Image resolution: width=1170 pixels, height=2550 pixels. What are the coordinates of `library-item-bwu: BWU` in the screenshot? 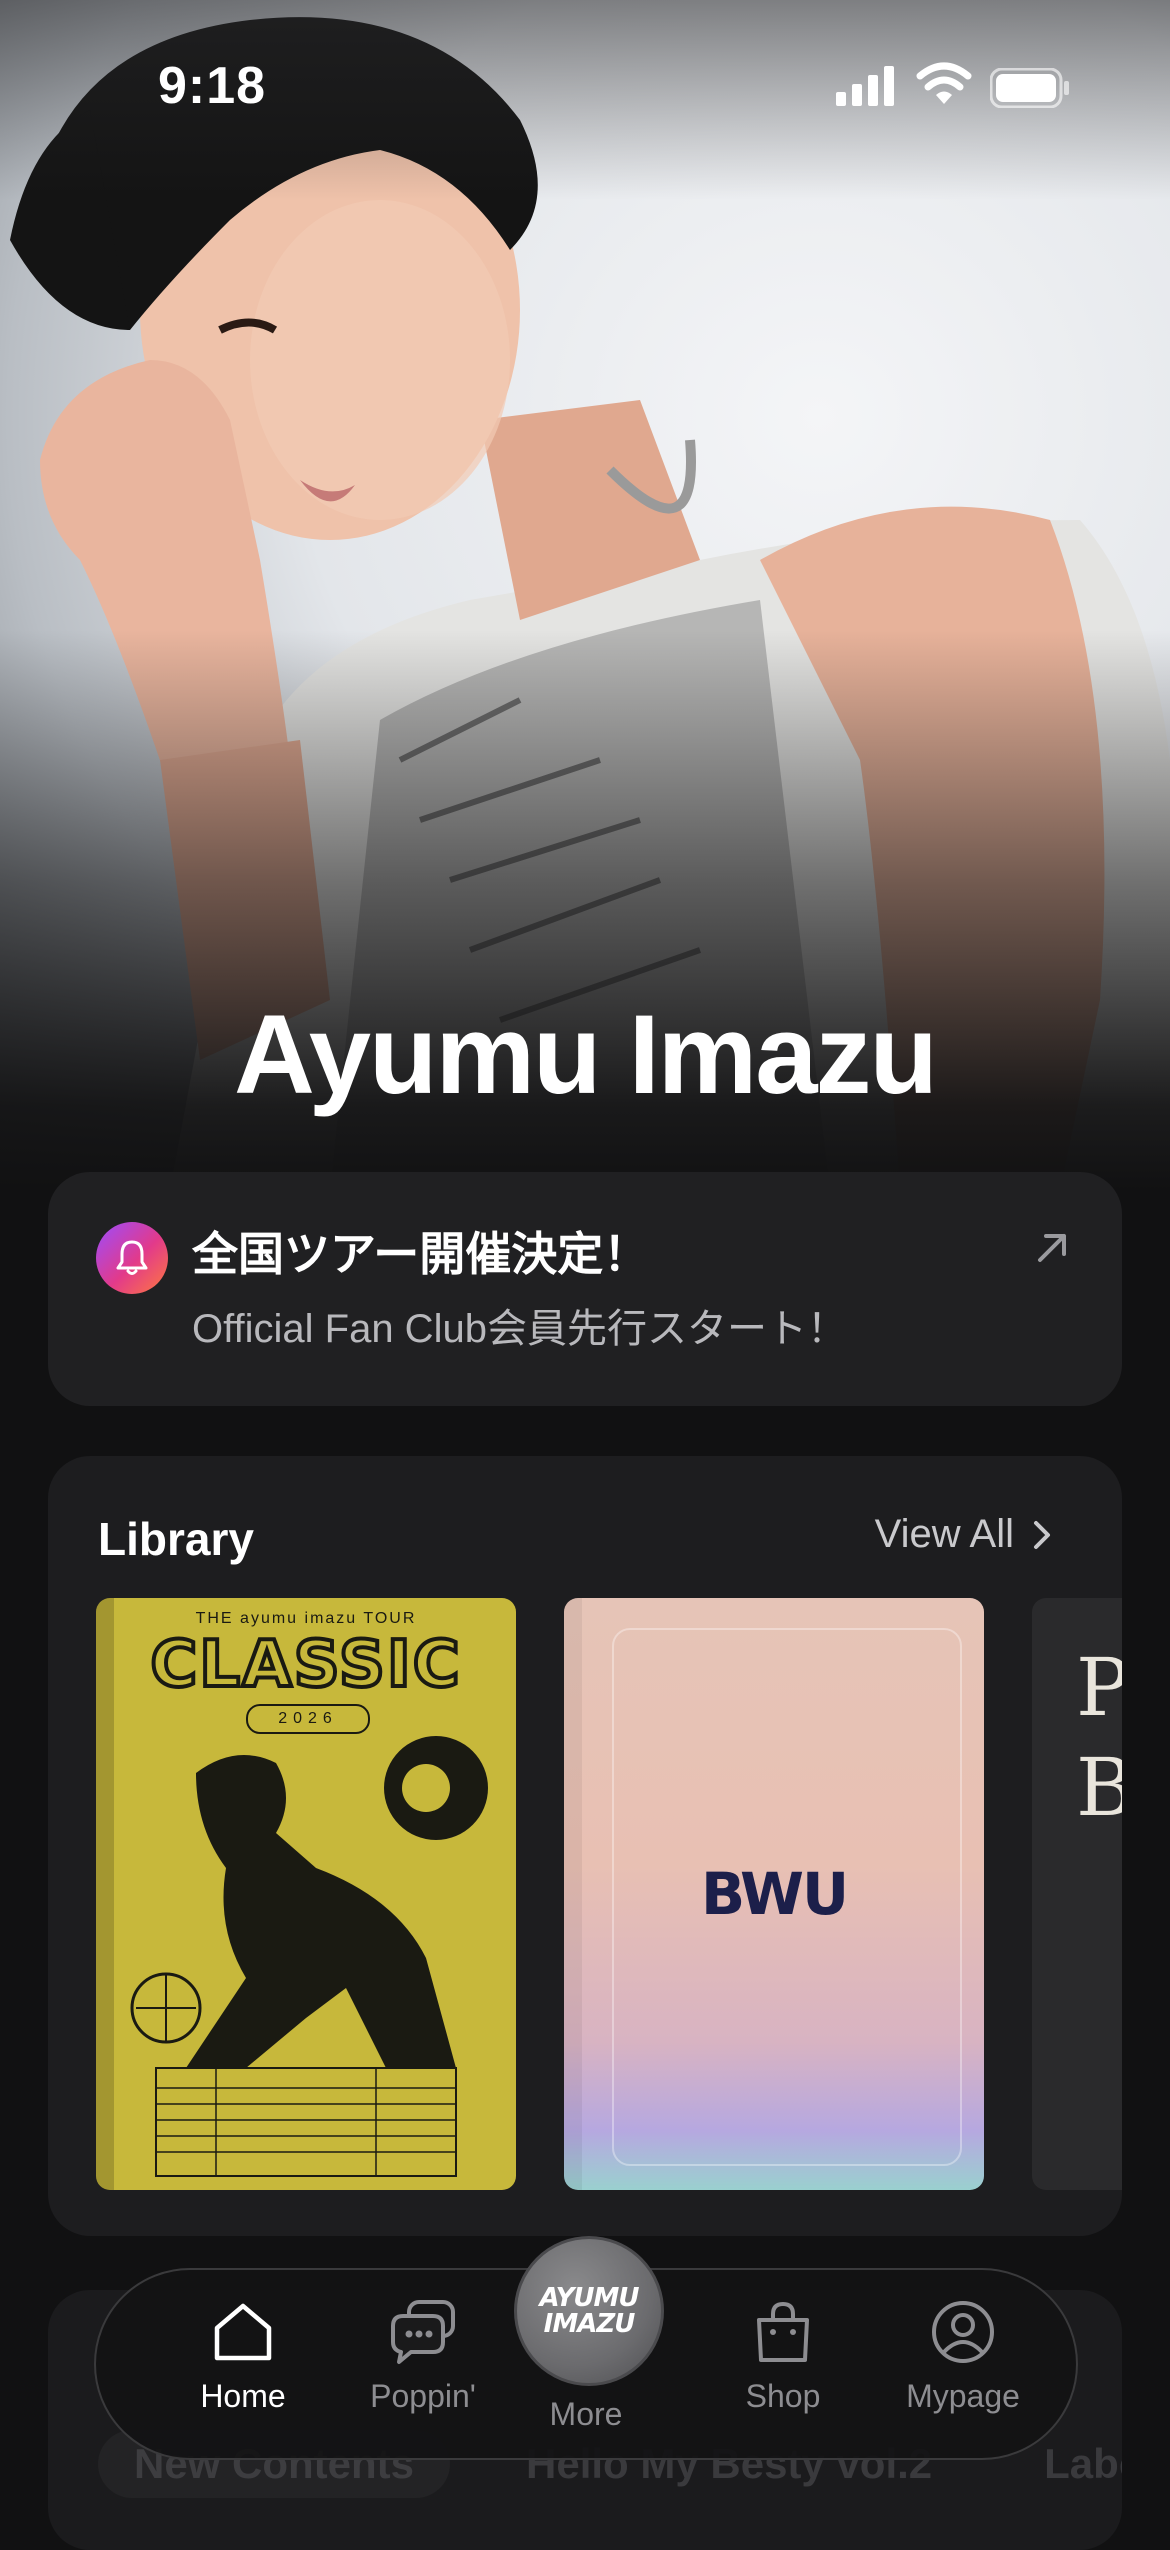 It's located at (774, 1894).